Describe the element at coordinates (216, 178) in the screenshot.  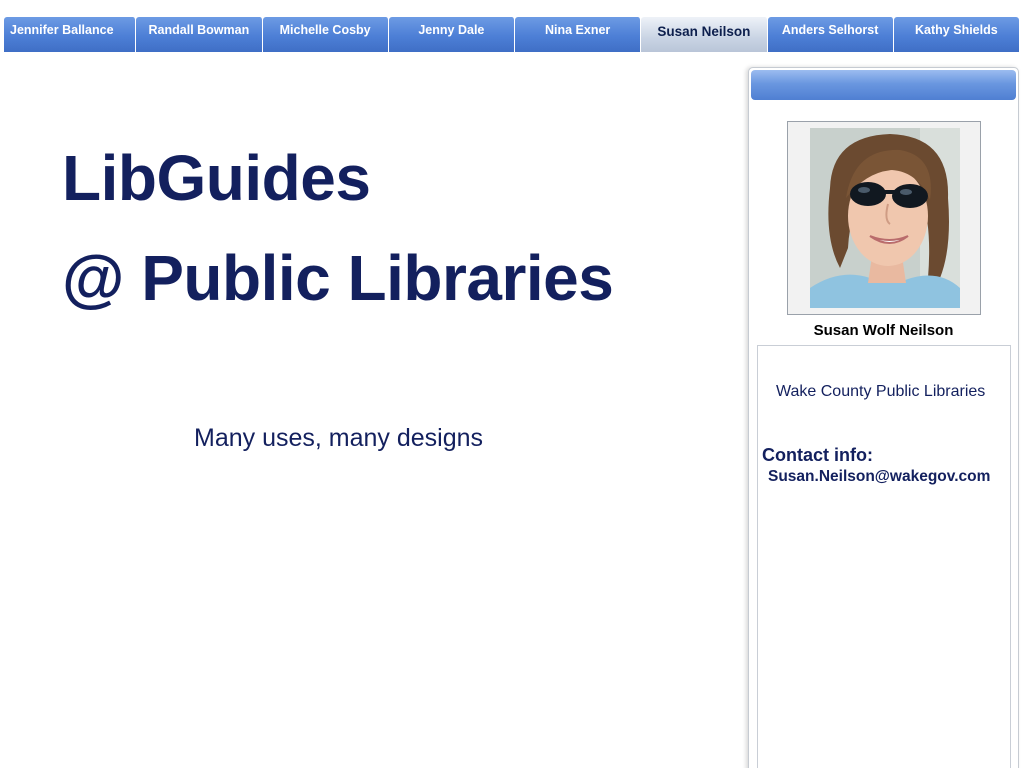
I see `page-title-line-1: LibGuides` at that location.